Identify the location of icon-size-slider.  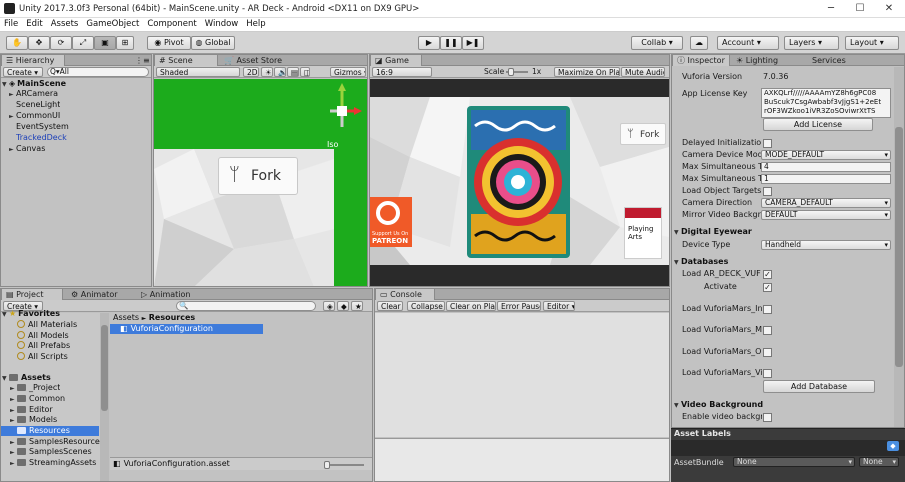
(344, 465).